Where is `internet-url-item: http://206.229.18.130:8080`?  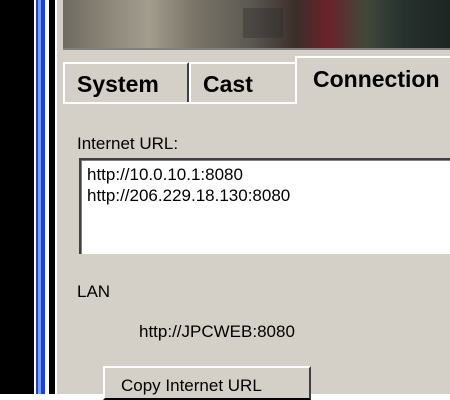
internet-url-item: http://206.229.18.130:8080 is located at coordinates (189, 195).